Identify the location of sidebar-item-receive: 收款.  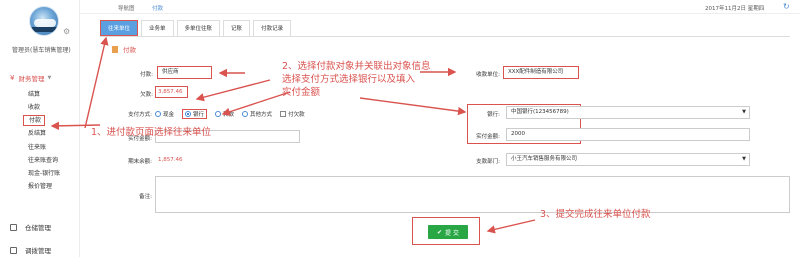
(49, 107).